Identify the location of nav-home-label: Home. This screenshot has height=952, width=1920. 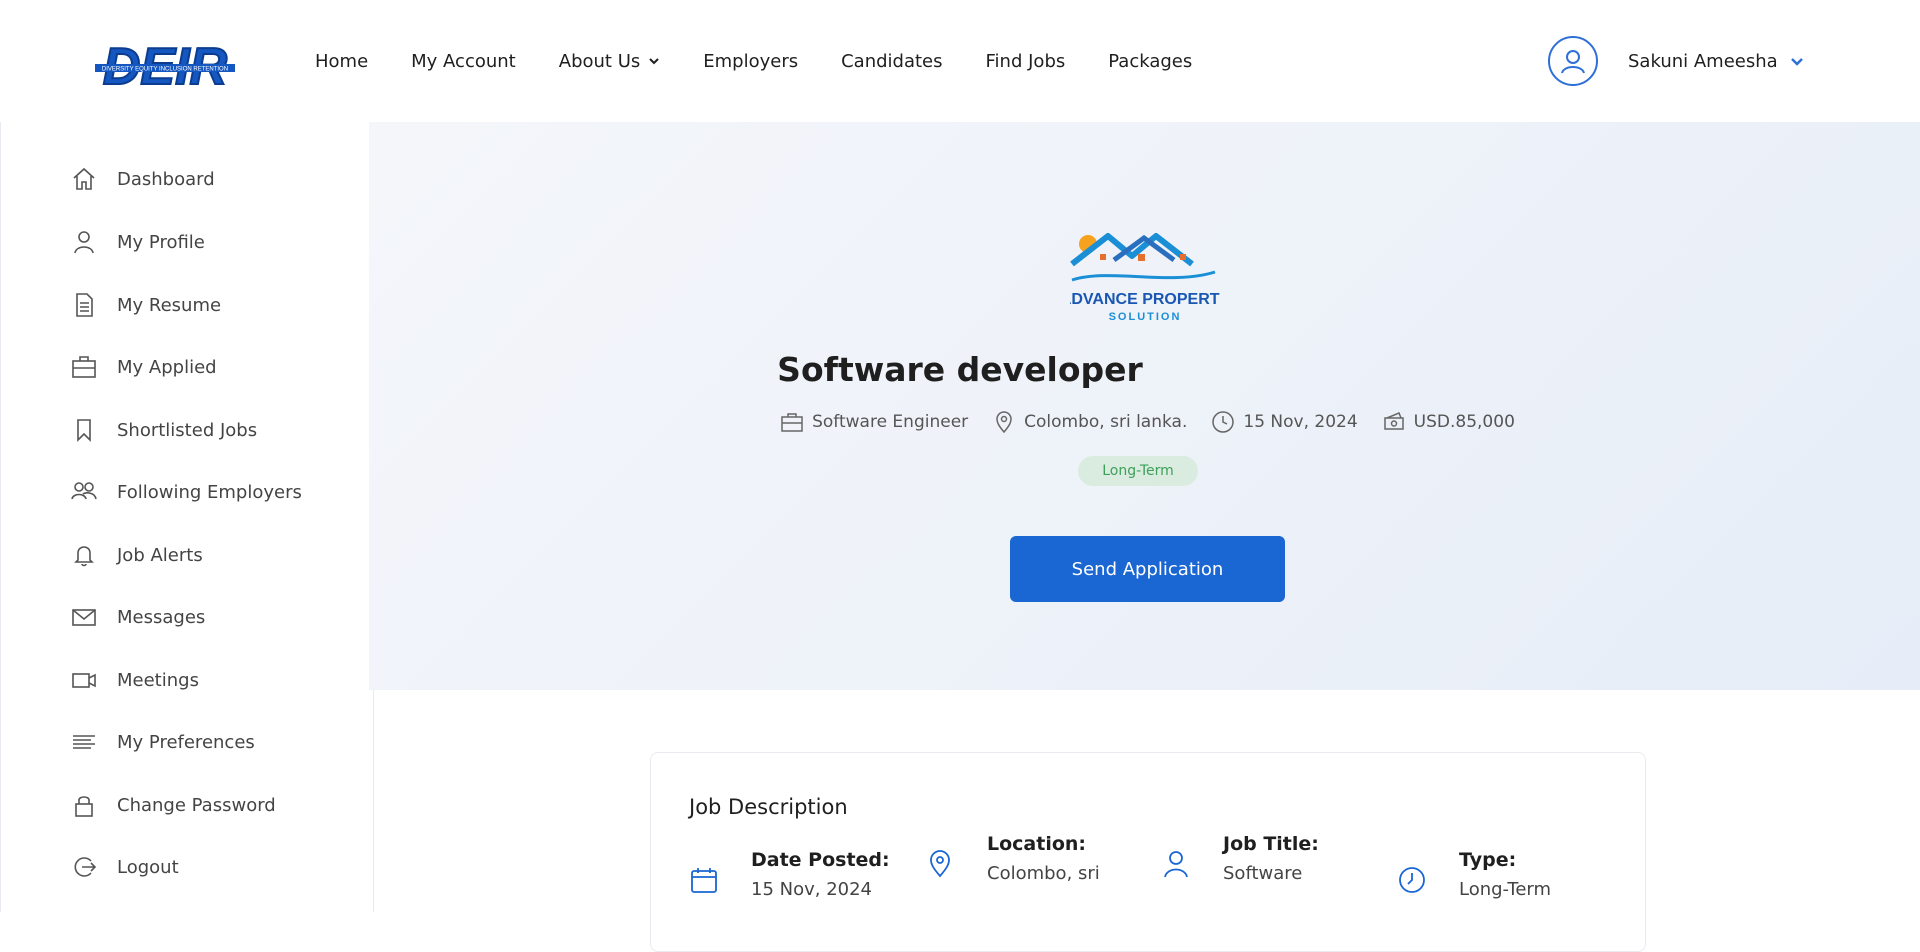
(342, 61).